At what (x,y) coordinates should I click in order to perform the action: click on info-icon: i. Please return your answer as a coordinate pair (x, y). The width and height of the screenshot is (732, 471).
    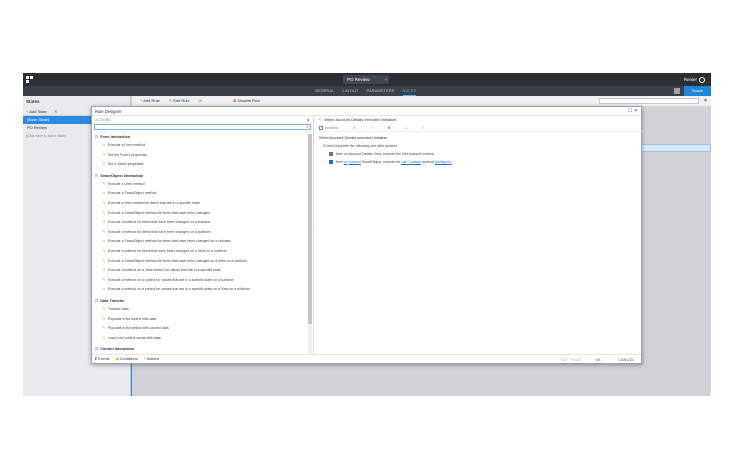
    Looking at the image, I should click on (96, 359).